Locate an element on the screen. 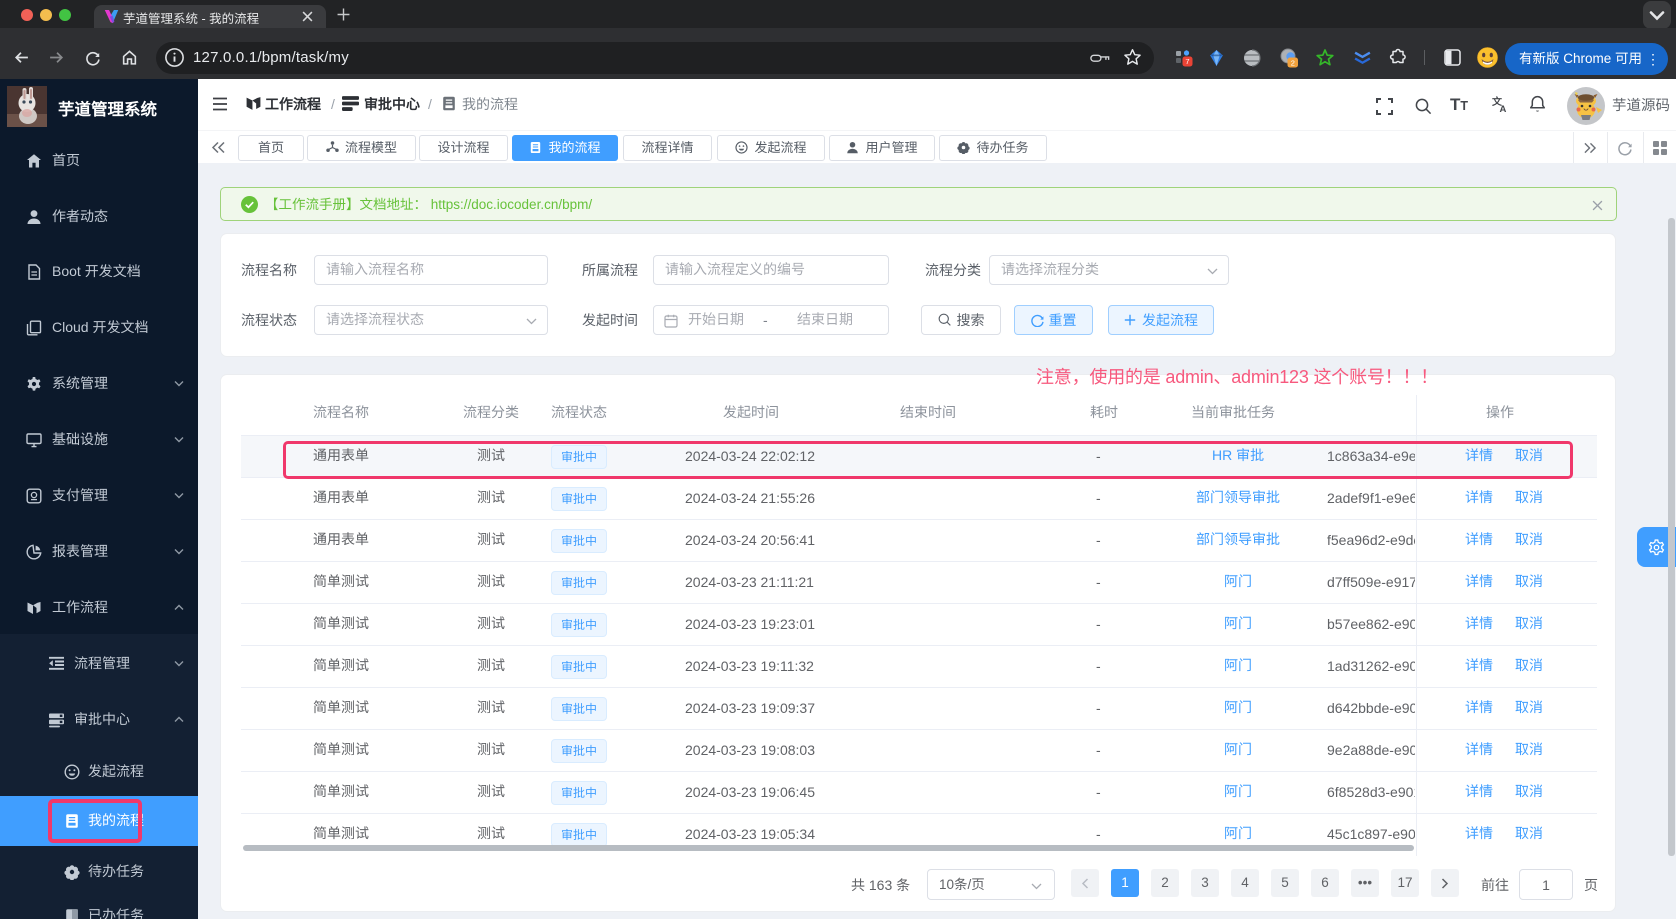 The height and width of the screenshot is (919, 1676). svg-text: A is located at coordinates (1503, 109).